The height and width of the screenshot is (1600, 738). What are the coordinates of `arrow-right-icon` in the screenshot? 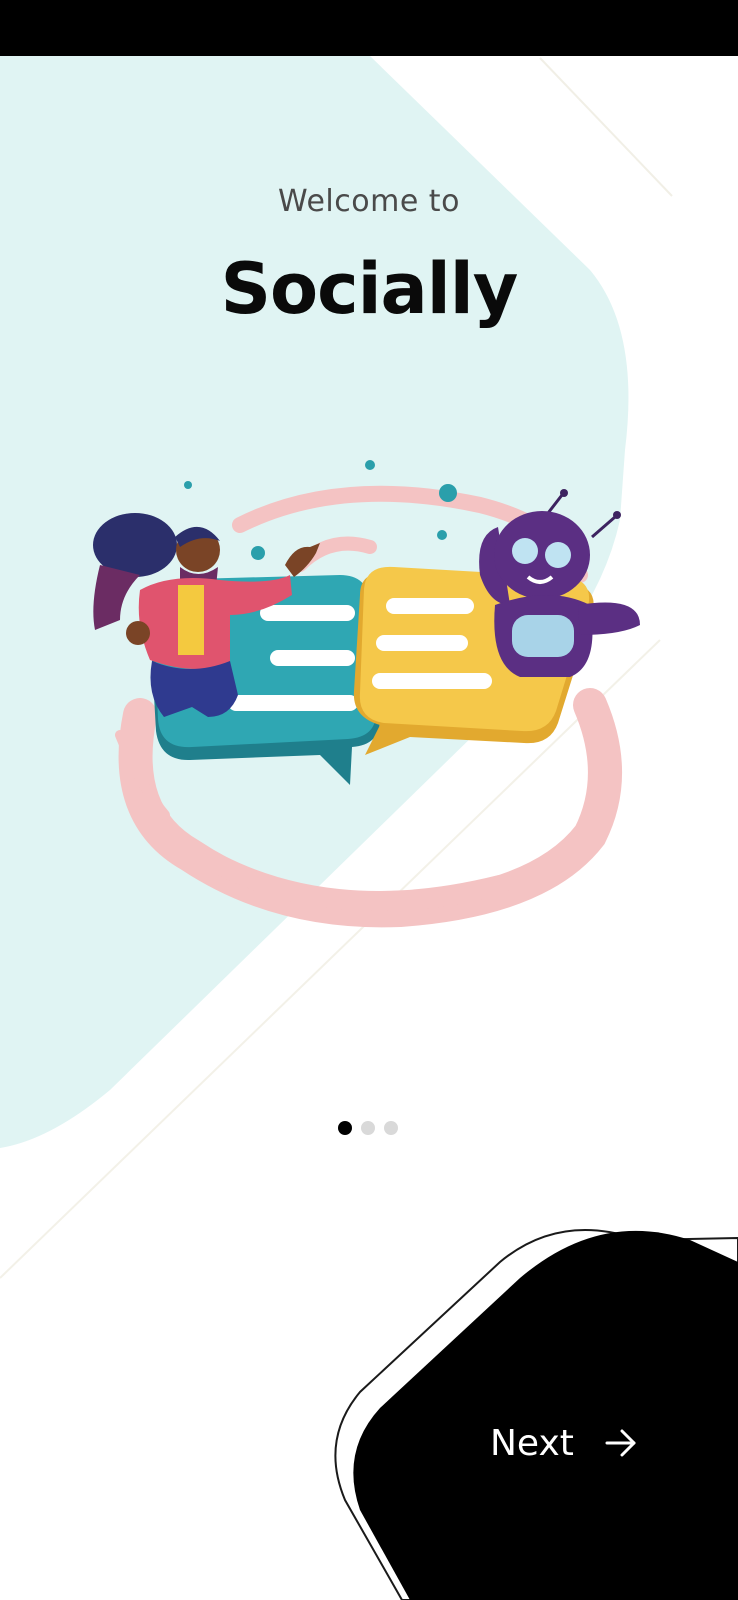 It's located at (620, 1443).